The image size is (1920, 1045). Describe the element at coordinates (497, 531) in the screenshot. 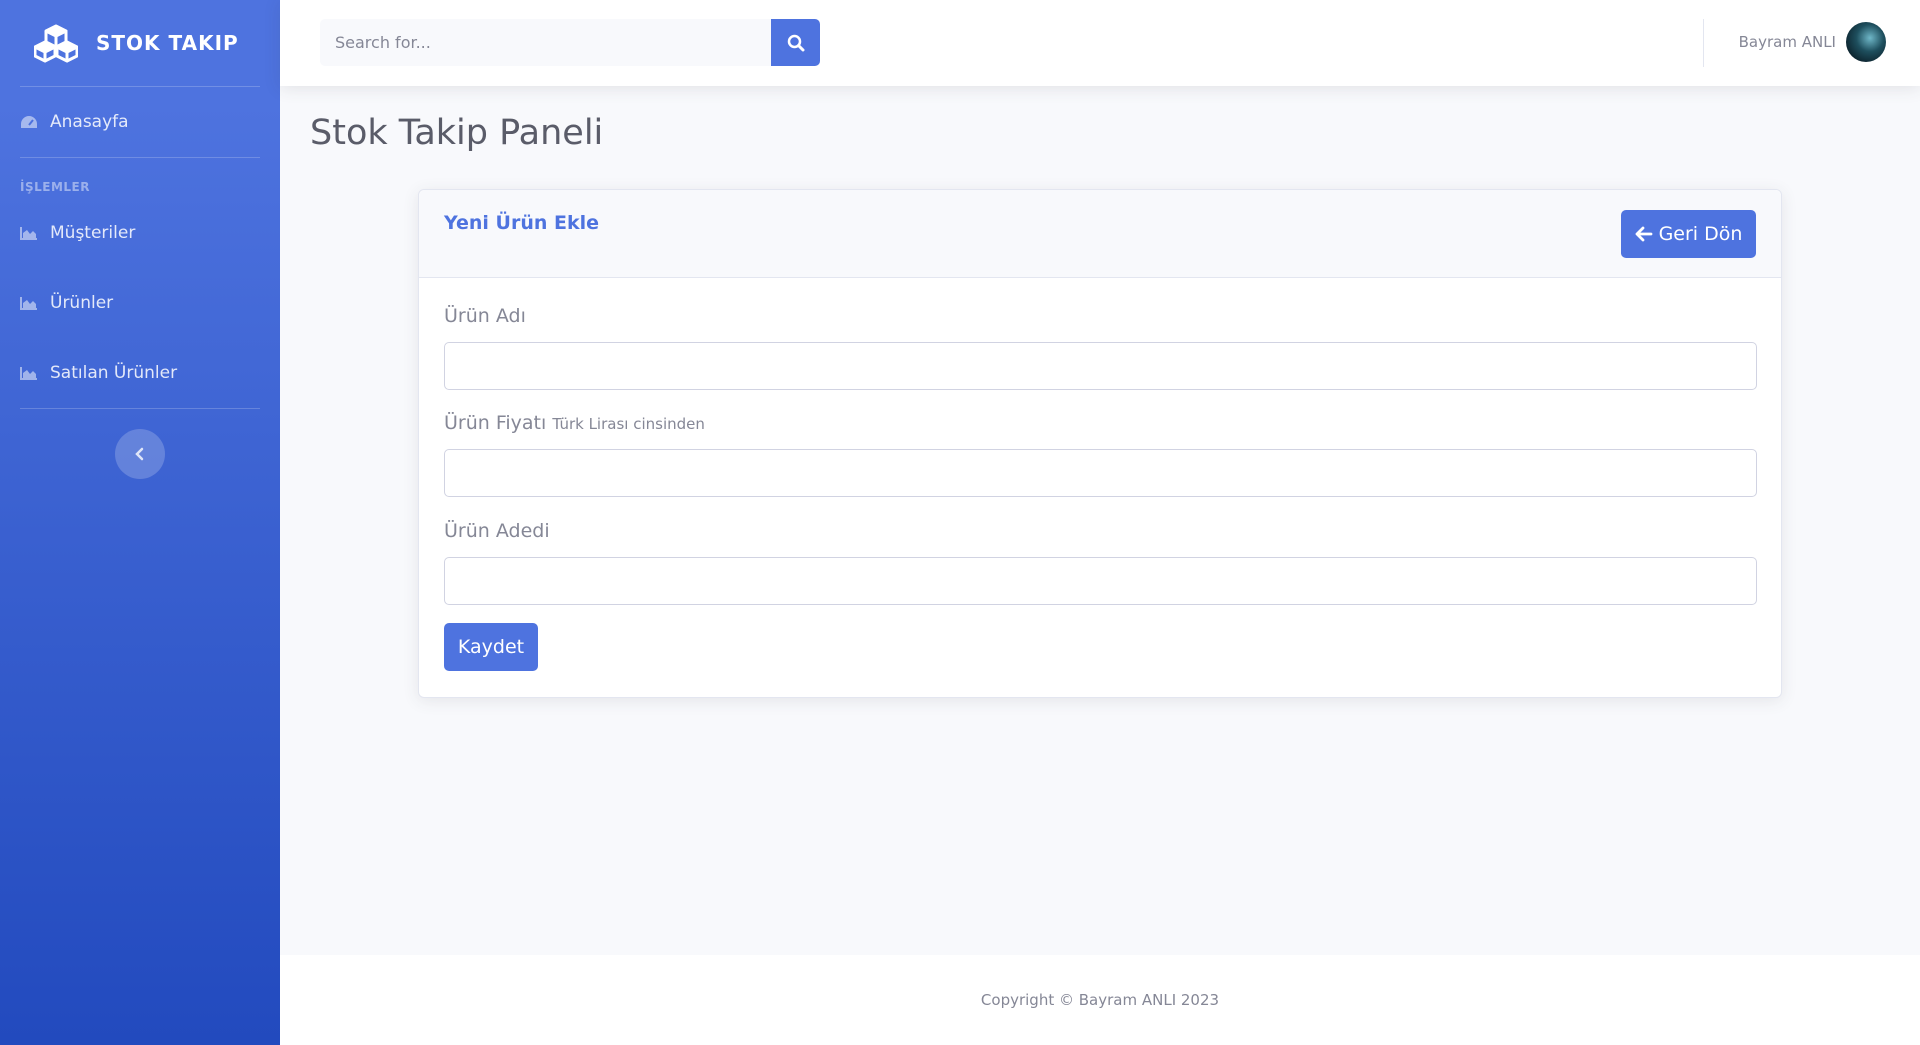

I see `product-quantity-label: Ürün Adedi` at that location.